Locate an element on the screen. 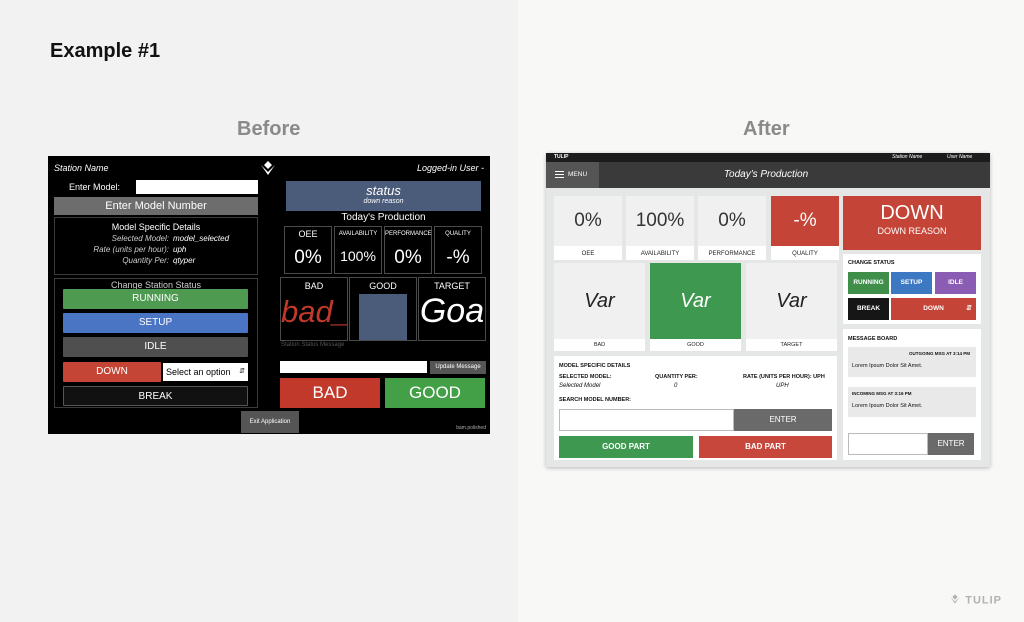 Image resolution: width=1024 pixels, height=622 pixels. good-part-button: GOOD PART is located at coordinates (626, 447).